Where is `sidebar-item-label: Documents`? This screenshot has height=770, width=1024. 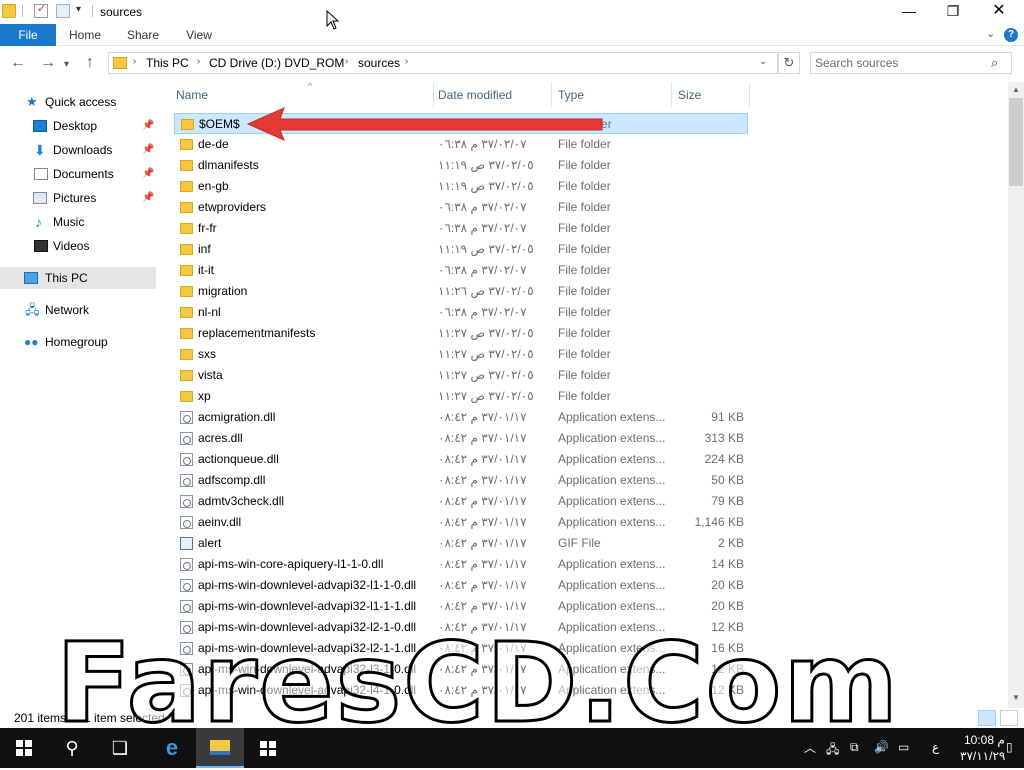
sidebar-item-label: Documents is located at coordinates (83, 174).